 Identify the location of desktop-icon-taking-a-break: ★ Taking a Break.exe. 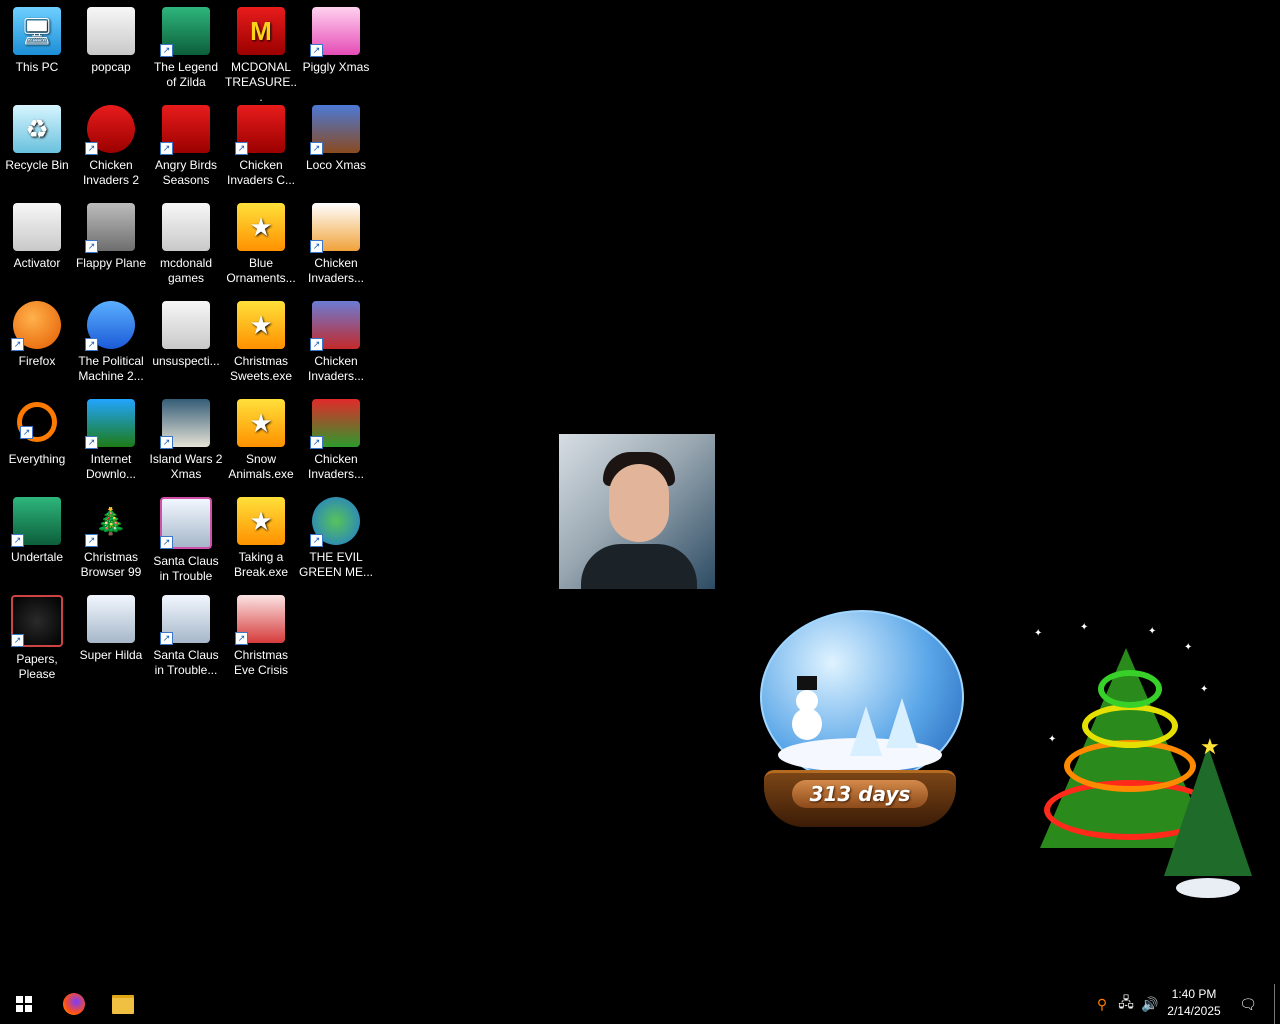
(261, 539).